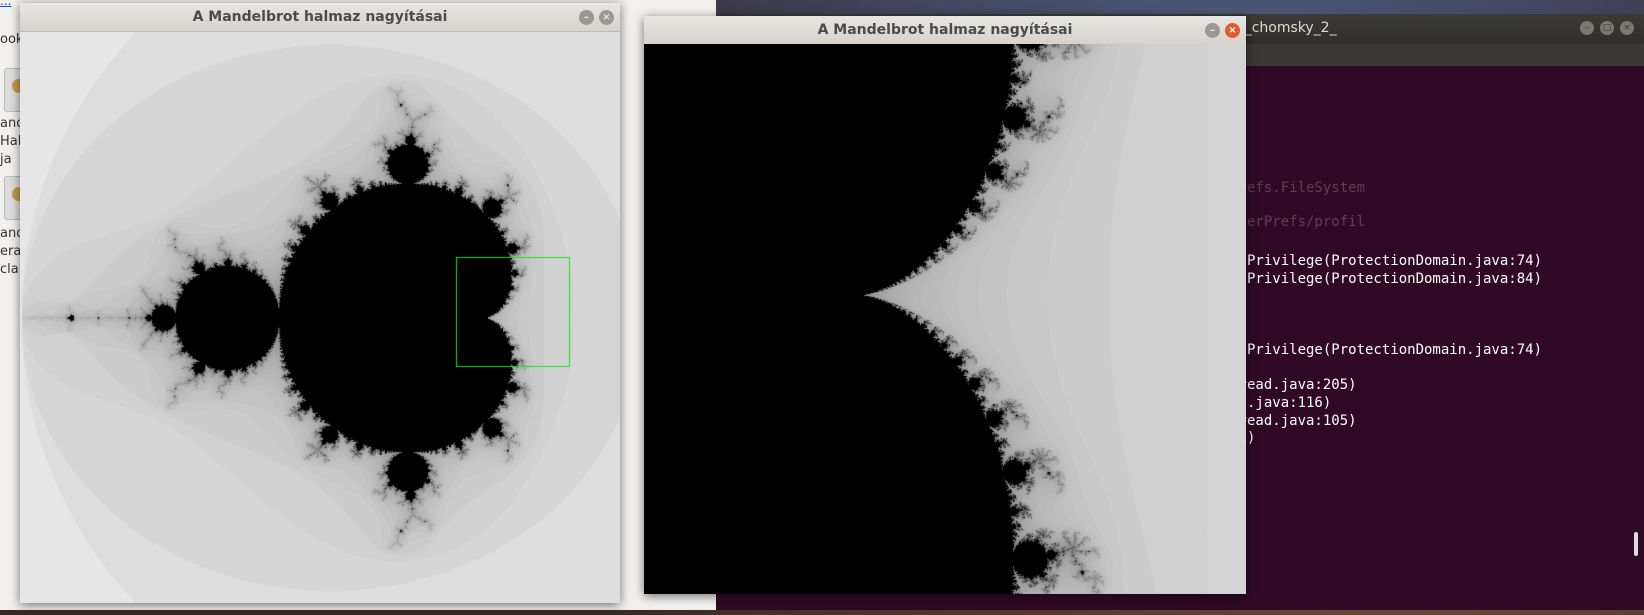 The height and width of the screenshot is (615, 1644). Describe the element at coordinates (9, 269) in the screenshot. I see `file-label-fragment: cla` at that location.